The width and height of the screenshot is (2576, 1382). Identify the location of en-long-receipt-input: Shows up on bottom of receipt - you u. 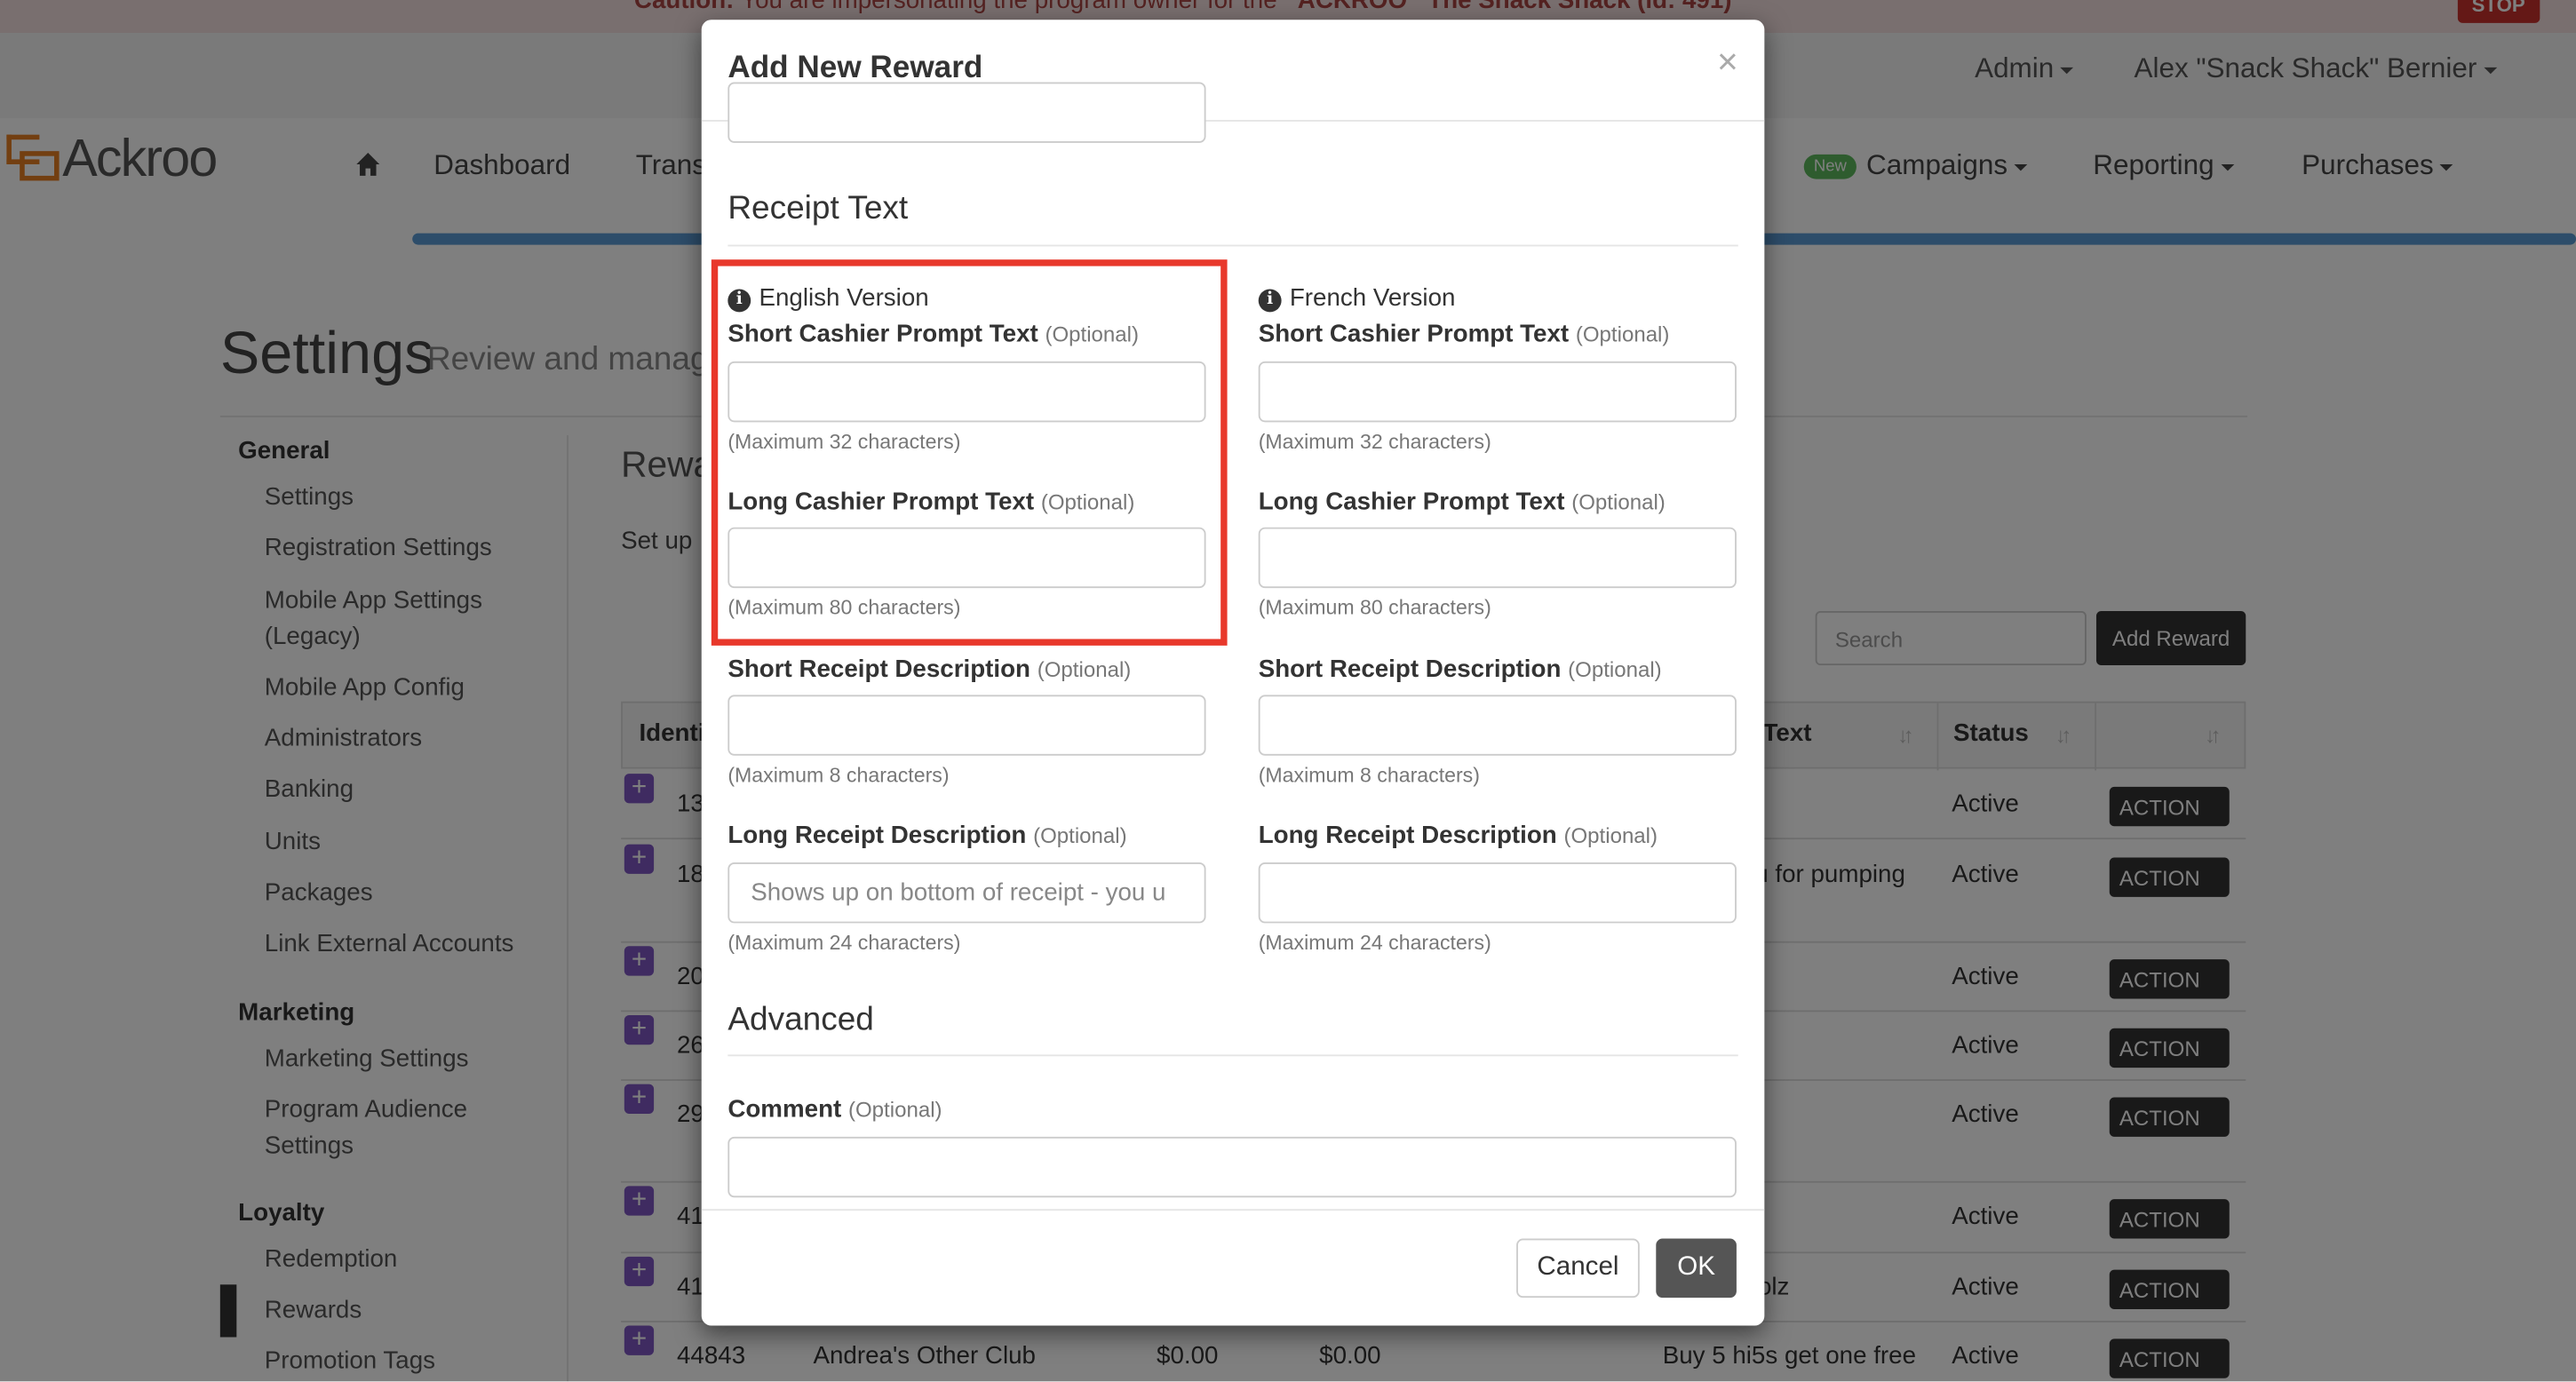
(966, 893).